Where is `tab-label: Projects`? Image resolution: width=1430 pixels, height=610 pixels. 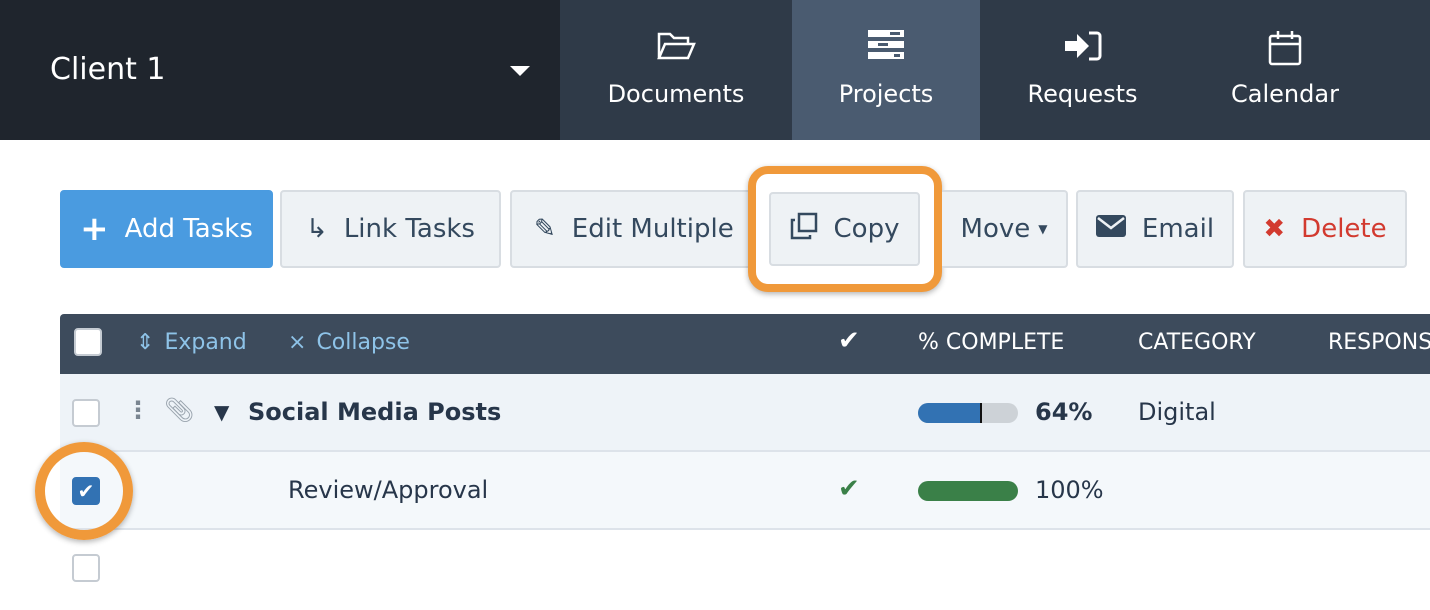
tab-label: Projects is located at coordinates (886, 94).